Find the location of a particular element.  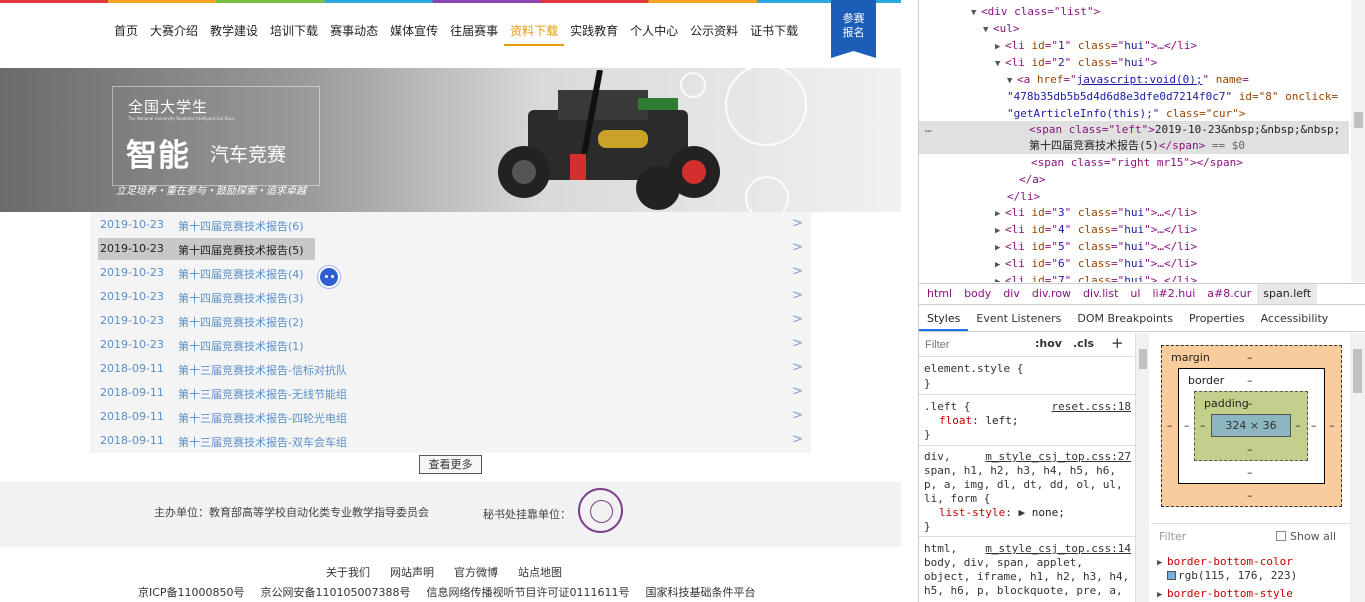

padding-bottom-value: – is located at coordinates (1250, 449).